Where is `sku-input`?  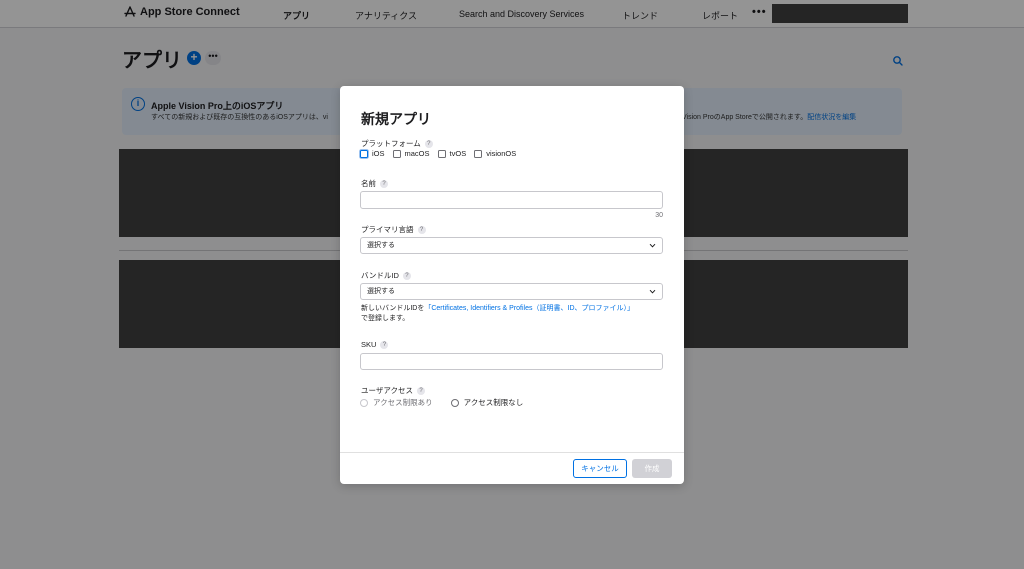
sku-input is located at coordinates (511, 361).